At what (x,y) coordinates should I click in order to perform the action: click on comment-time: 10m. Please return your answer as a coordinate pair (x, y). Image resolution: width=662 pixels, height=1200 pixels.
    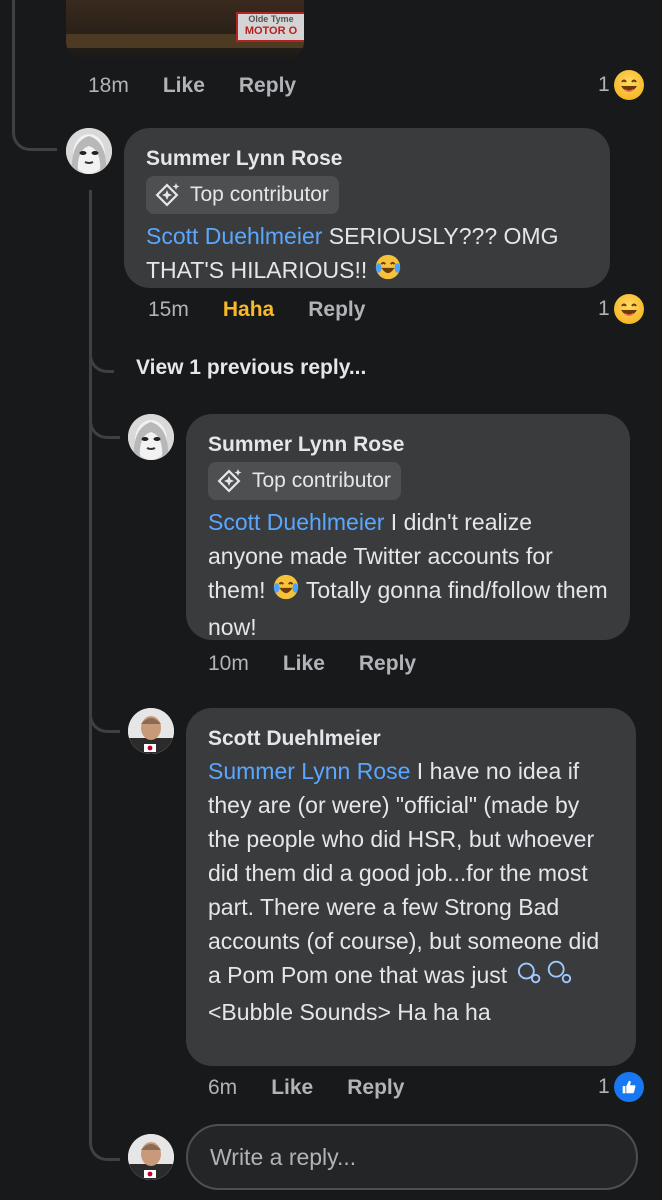
    Looking at the image, I should click on (228, 663).